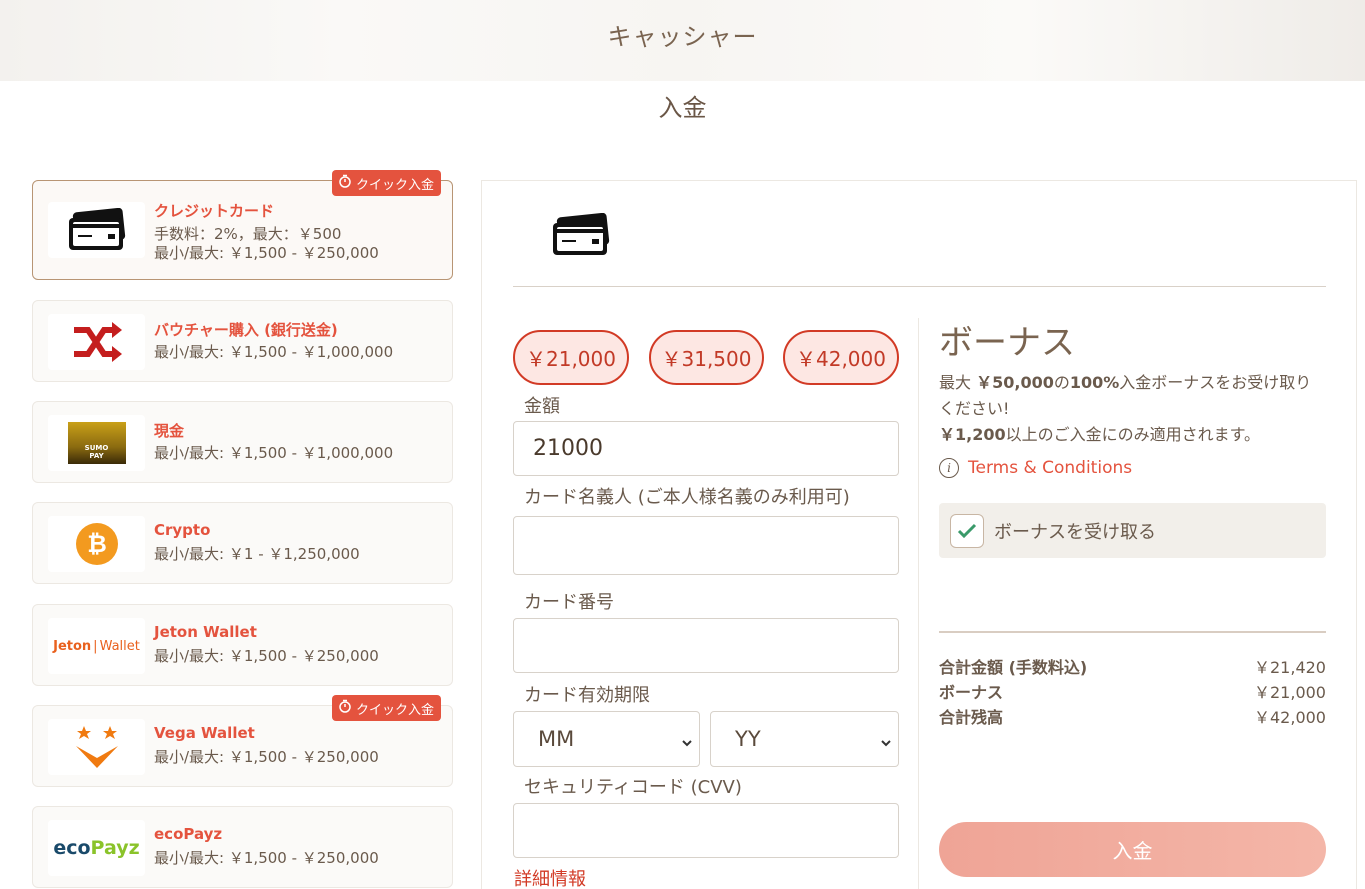  I want to click on summary-value: ￥21,420, so click(1290, 667).